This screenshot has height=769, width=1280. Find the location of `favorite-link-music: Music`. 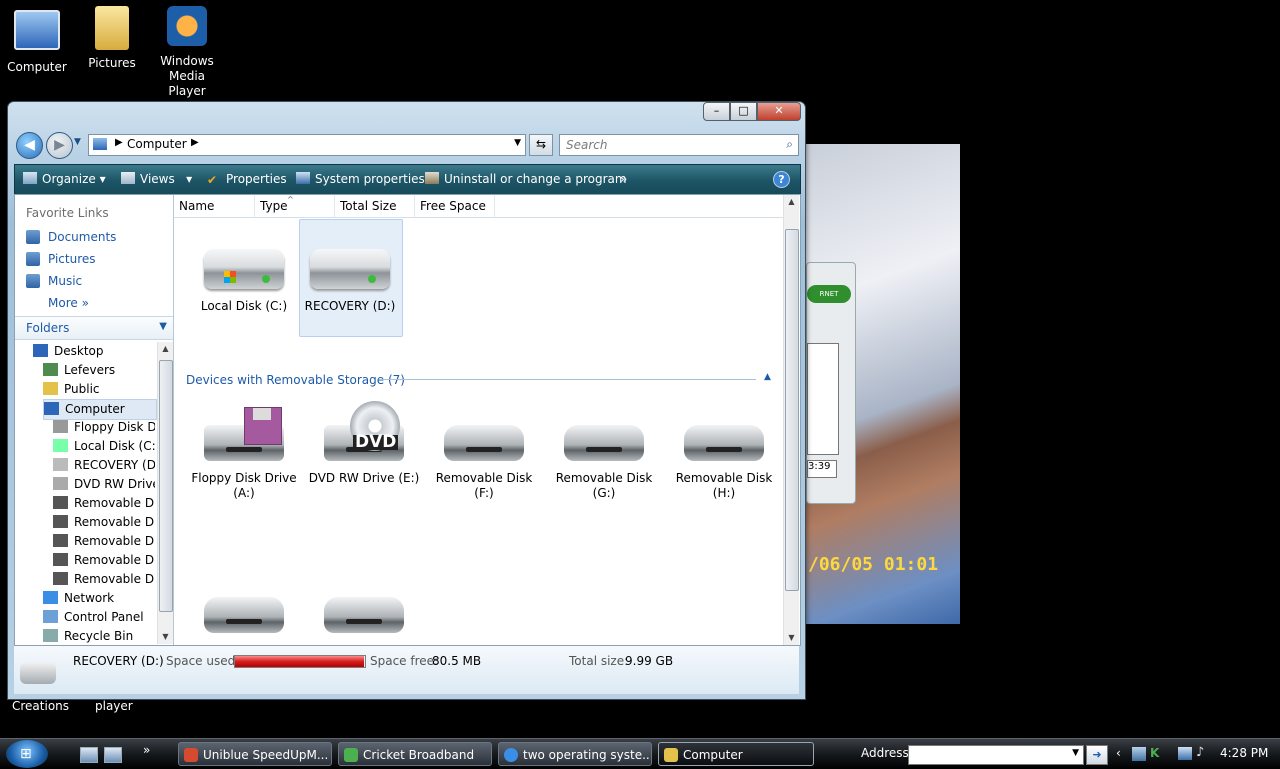

favorite-link-music: Music is located at coordinates (54, 281).